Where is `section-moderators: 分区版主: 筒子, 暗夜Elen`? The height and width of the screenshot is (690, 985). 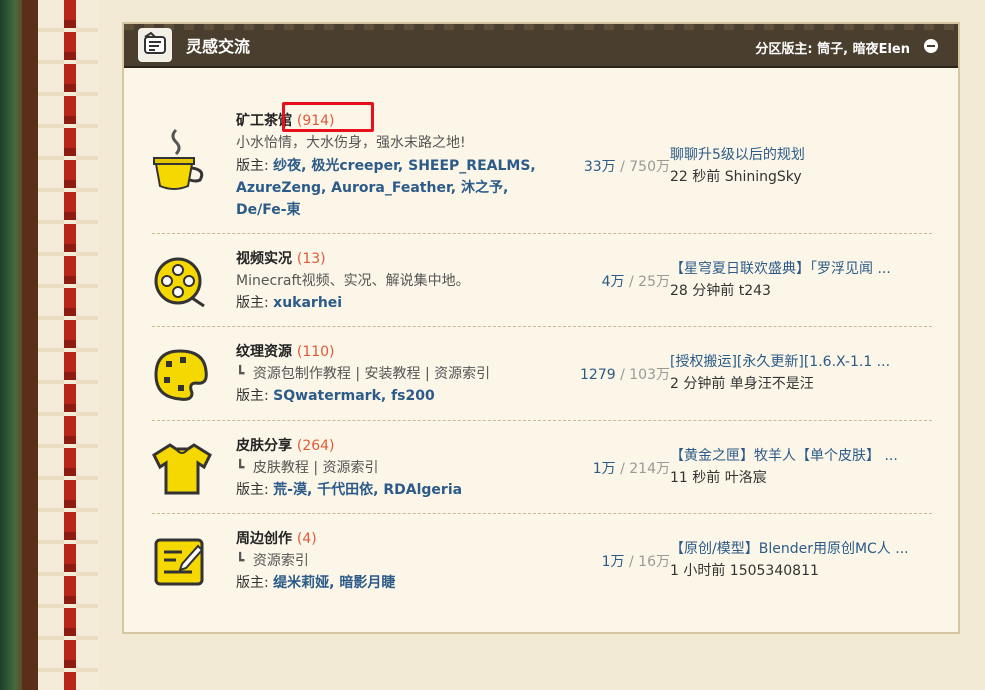
section-moderators: 分区版主: 筒子, 暗夜Elen is located at coordinates (832, 49).